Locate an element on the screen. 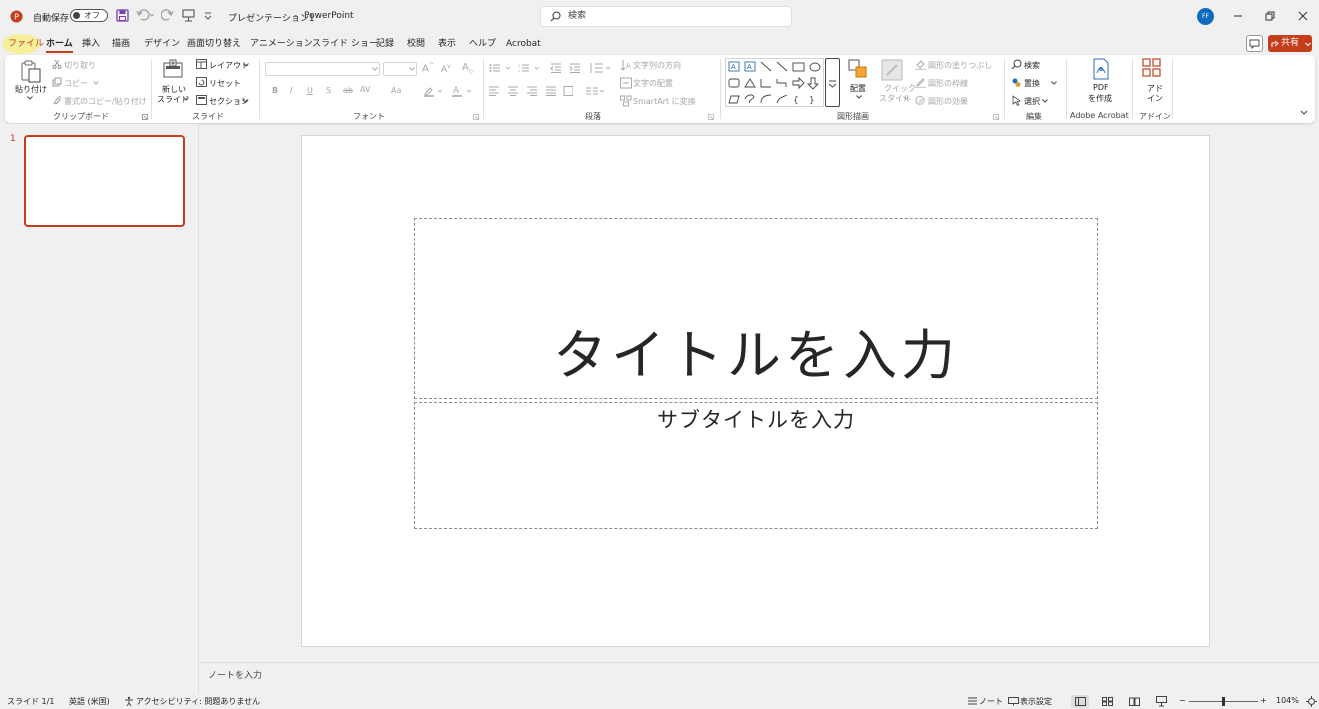 The width and height of the screenshot is (1319, 709). restore-icon is located at coordinates (1270, 16).